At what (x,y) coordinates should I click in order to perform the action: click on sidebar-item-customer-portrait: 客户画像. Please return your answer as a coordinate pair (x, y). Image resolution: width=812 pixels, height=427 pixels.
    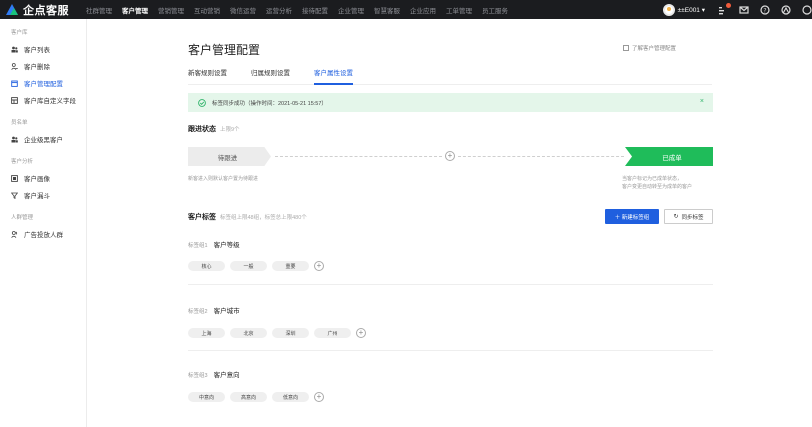
    Looking at the image, I should click on (43, 178).